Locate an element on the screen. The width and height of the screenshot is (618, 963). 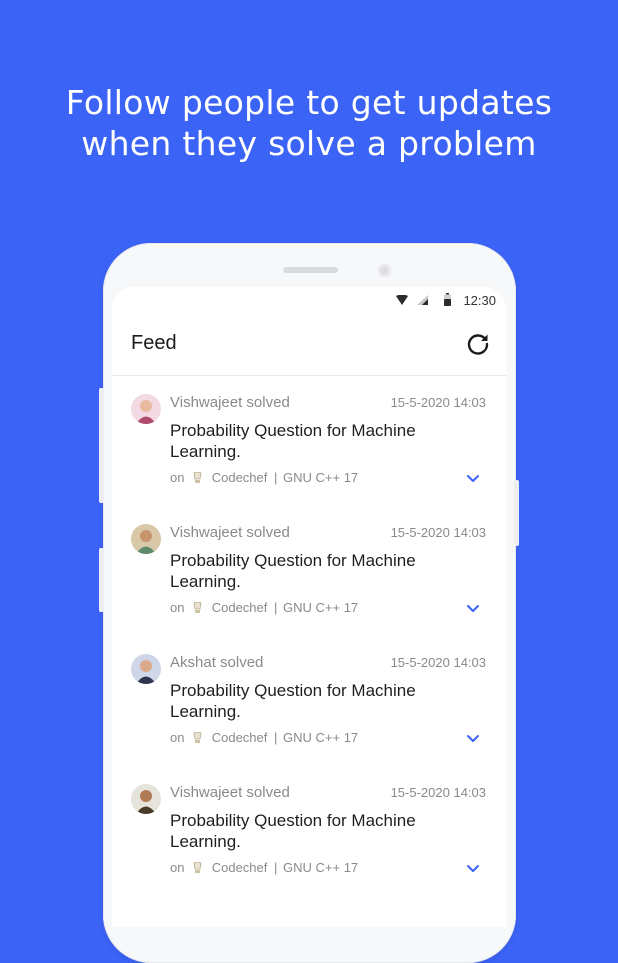
headline-line-2: when they solve a problem is located at coordinates (309, 143).